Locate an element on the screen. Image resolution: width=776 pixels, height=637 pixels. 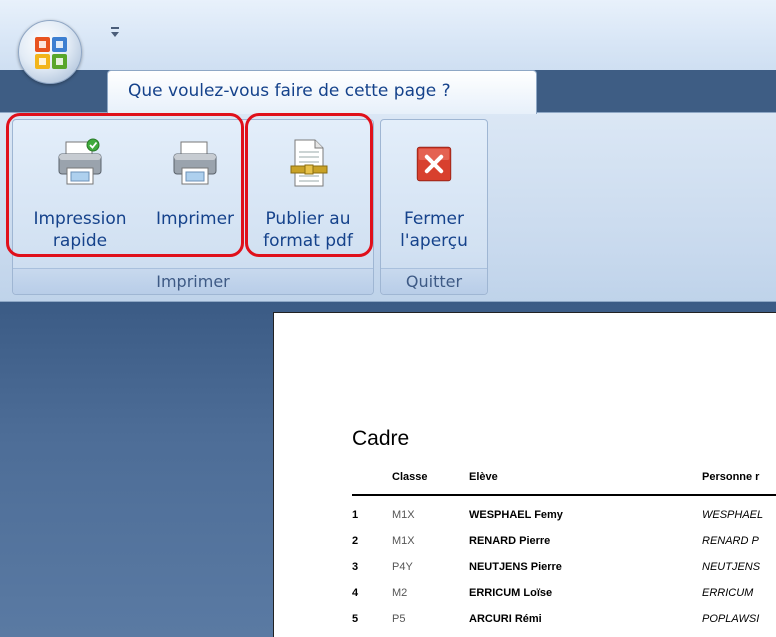
group-label-quitter: Quitter is located at coordinates (434, 281).